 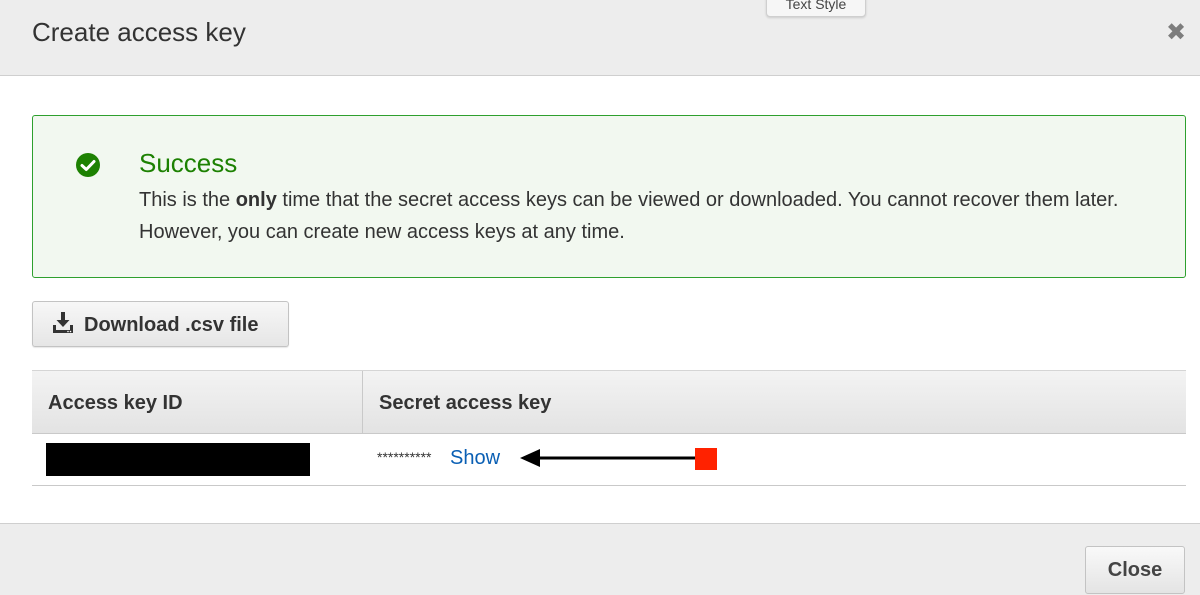 I want to click on redacted-access-key-id, so click(x=178, y=459).